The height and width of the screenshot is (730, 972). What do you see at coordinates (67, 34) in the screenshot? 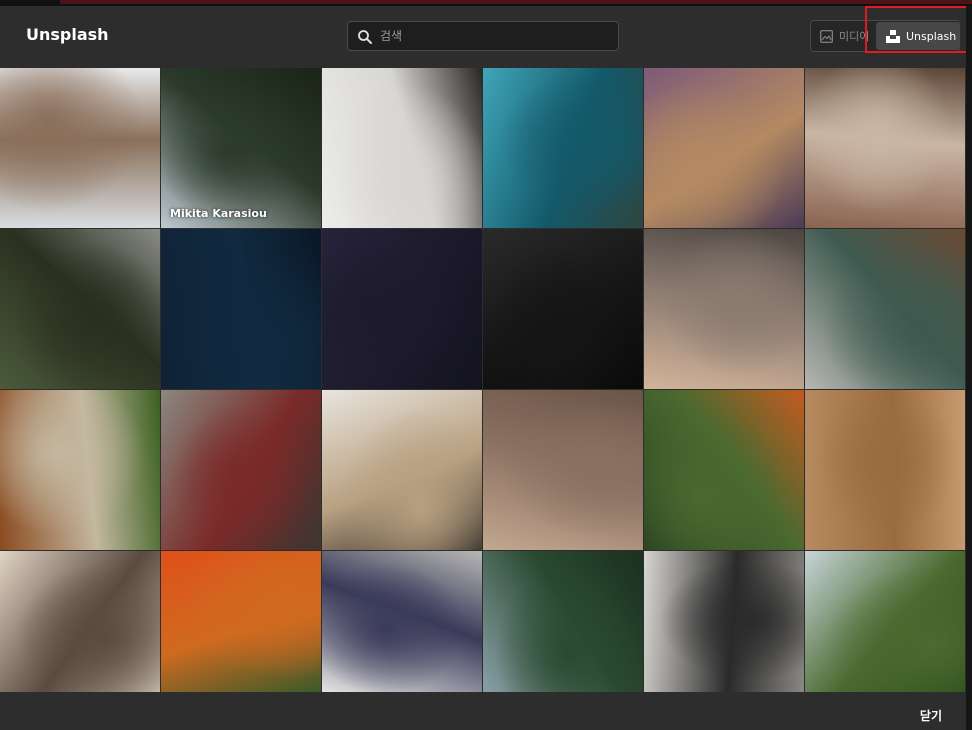
I see `dialog-title: Unsplash` at bounding box center [67, 34].